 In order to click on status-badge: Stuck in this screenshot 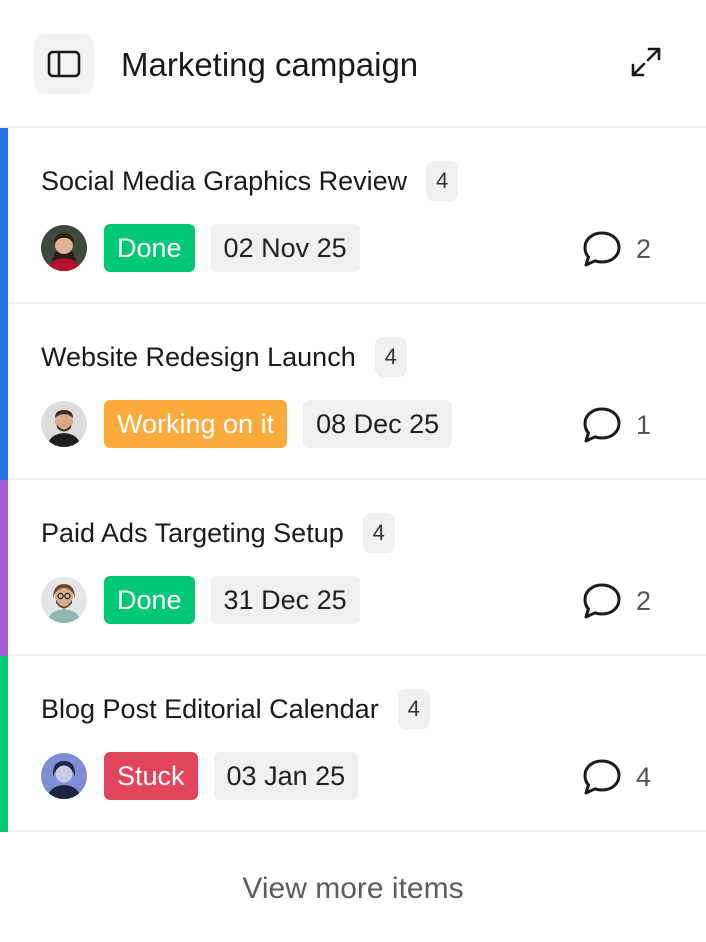, I will do `click(151, 776)`.